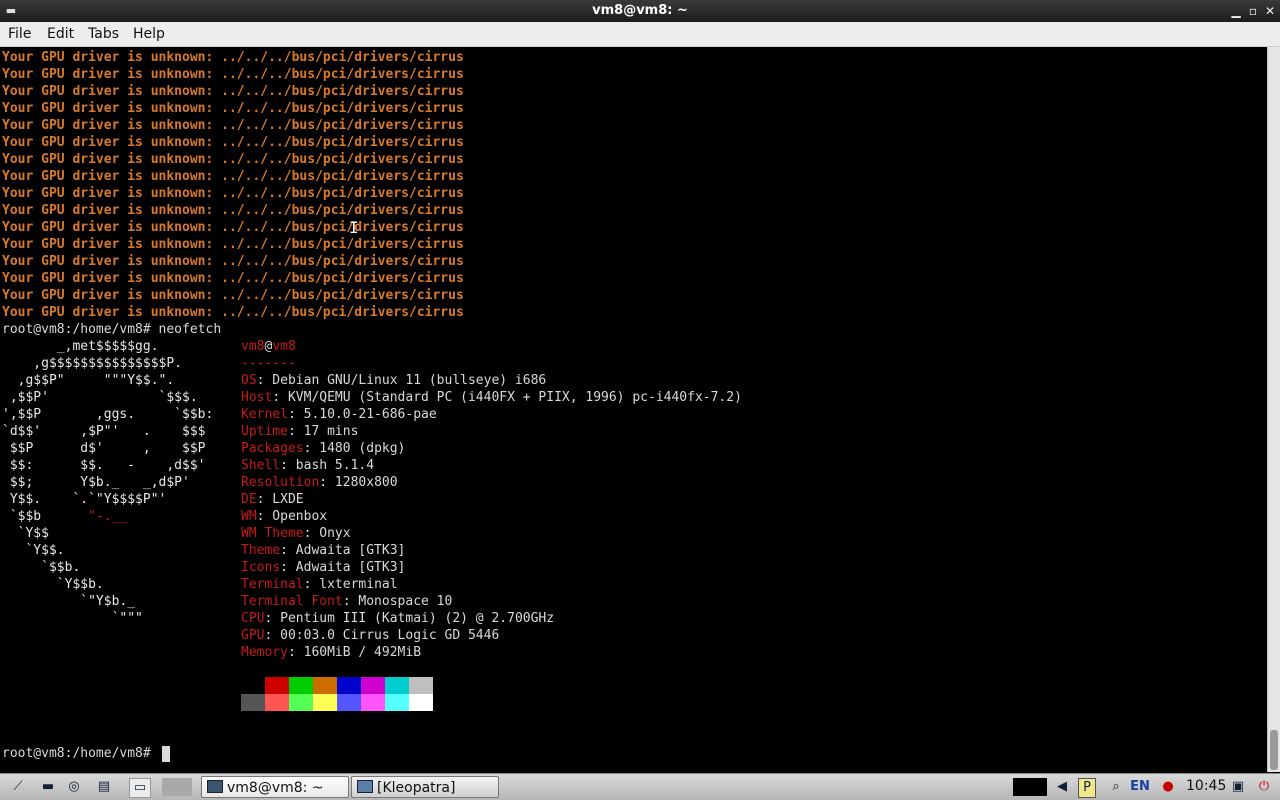  I want to click on sysinfo-key: WM Theme, so click(272, 533).